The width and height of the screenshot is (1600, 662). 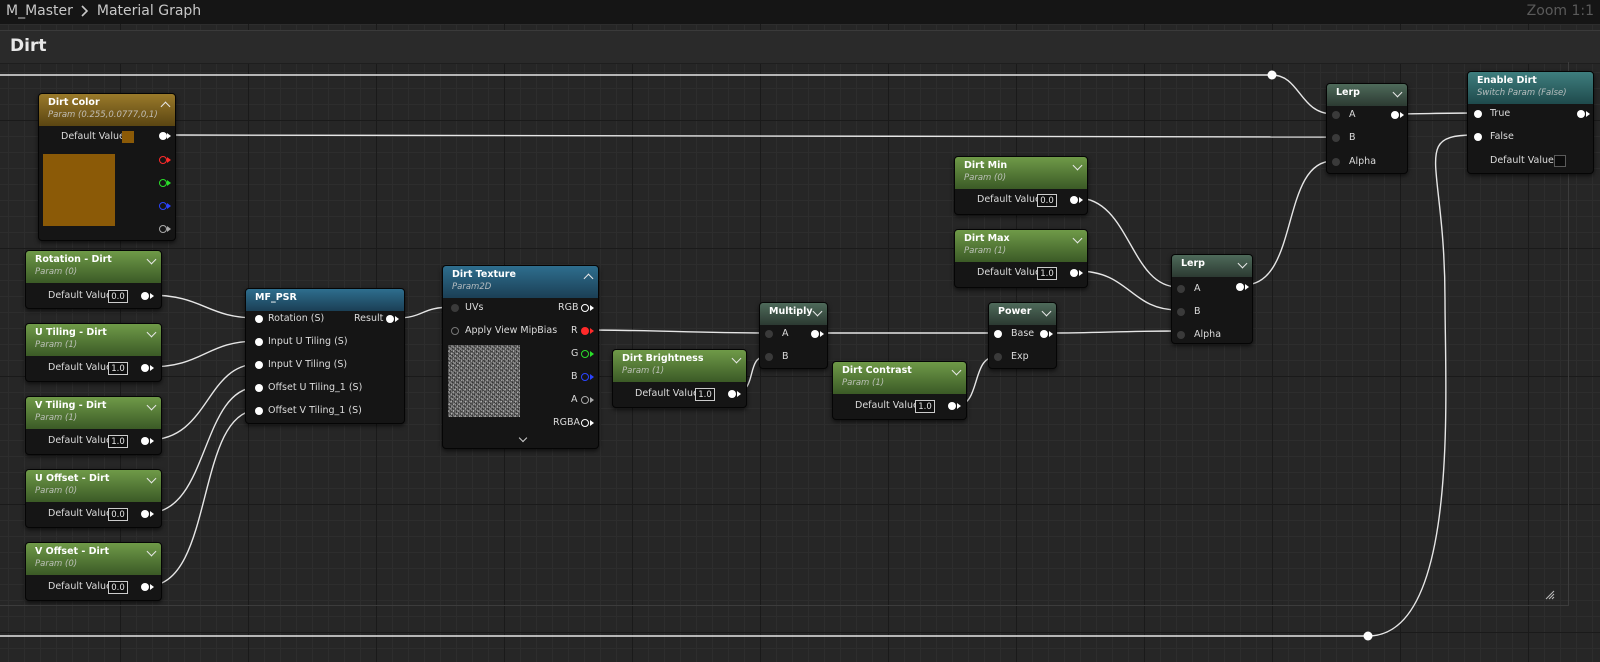 I want to click on input-pin-false, so click(x=1478, y=137).